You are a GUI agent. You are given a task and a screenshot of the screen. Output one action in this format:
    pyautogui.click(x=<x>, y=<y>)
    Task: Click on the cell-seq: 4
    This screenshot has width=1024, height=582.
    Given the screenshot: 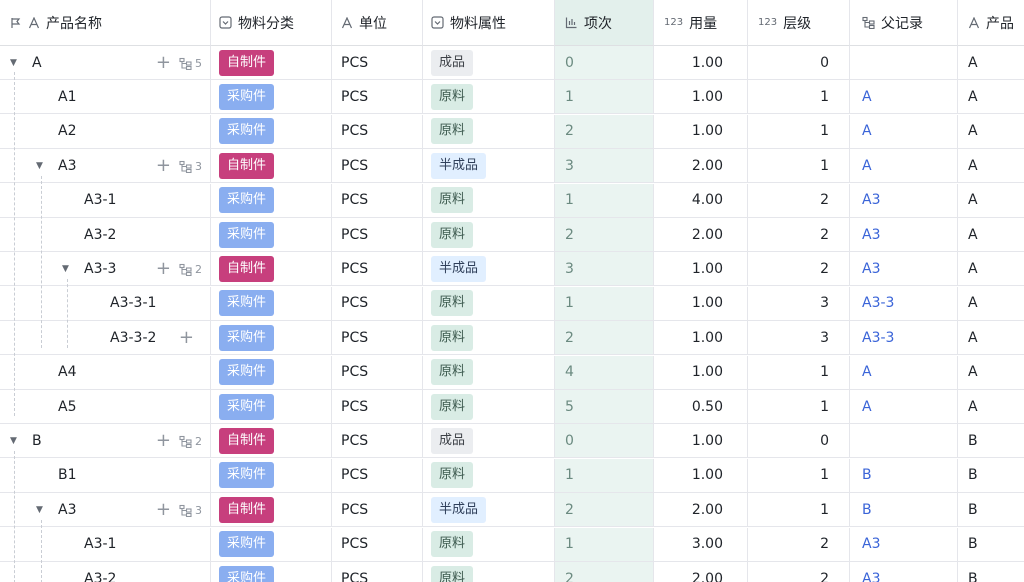 What is the action you would take?
    pyautogui.click(x=604, y=372)
    